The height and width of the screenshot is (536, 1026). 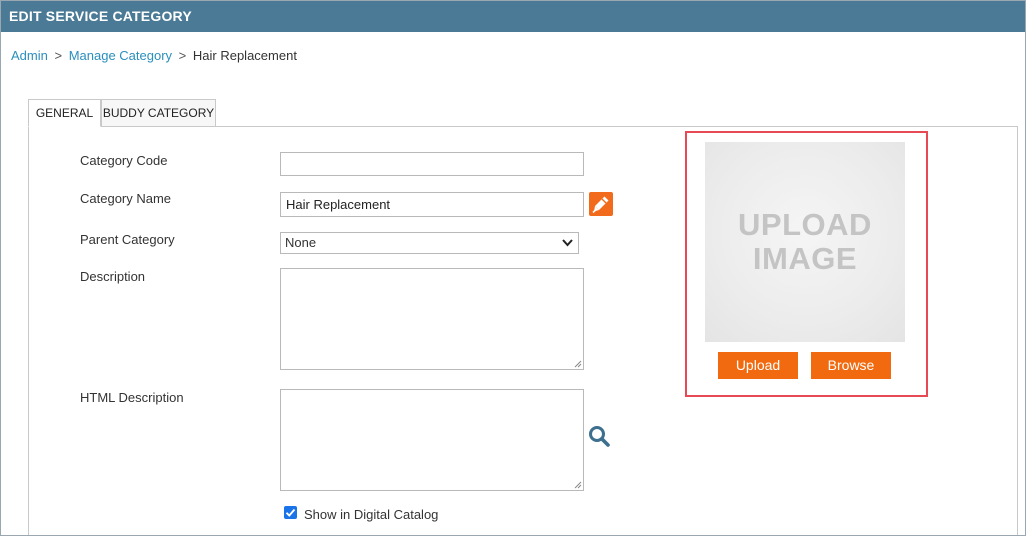 What do you see at coordinates (301, 242) in the screenshot?
I see `parent-category-value: None` at bounding box center [301, 242].